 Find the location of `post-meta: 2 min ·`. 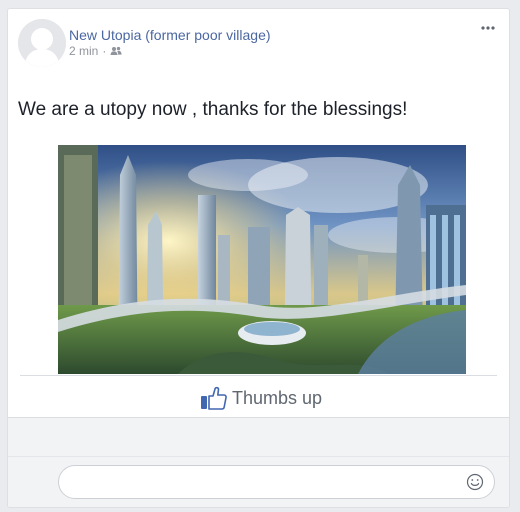

post-meta: 2 min · is located at coordinates (95, 51).